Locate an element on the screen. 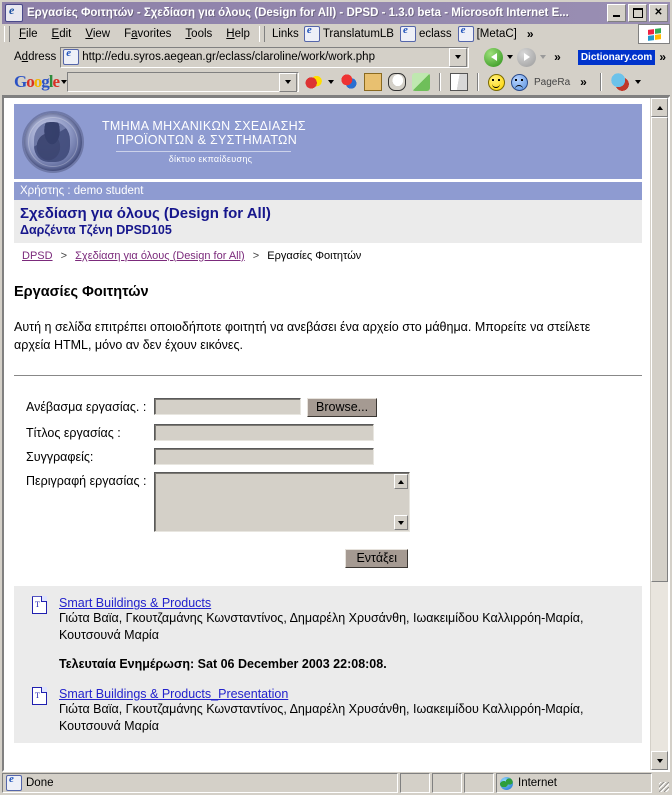 This screenshot has height=795, width=672. dictionary-overflow-icon: » is located at coordinates (662, 57).